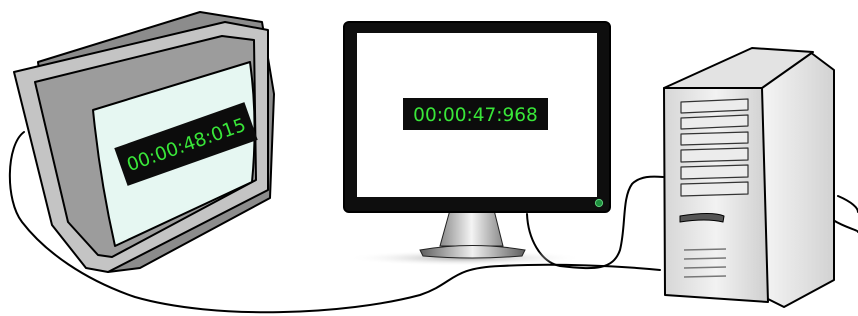 This screenshot has height=316, width=858. Describe the element at coordinates (472, 252) in the screenshot. I see `lcd-stand-base` at that location.